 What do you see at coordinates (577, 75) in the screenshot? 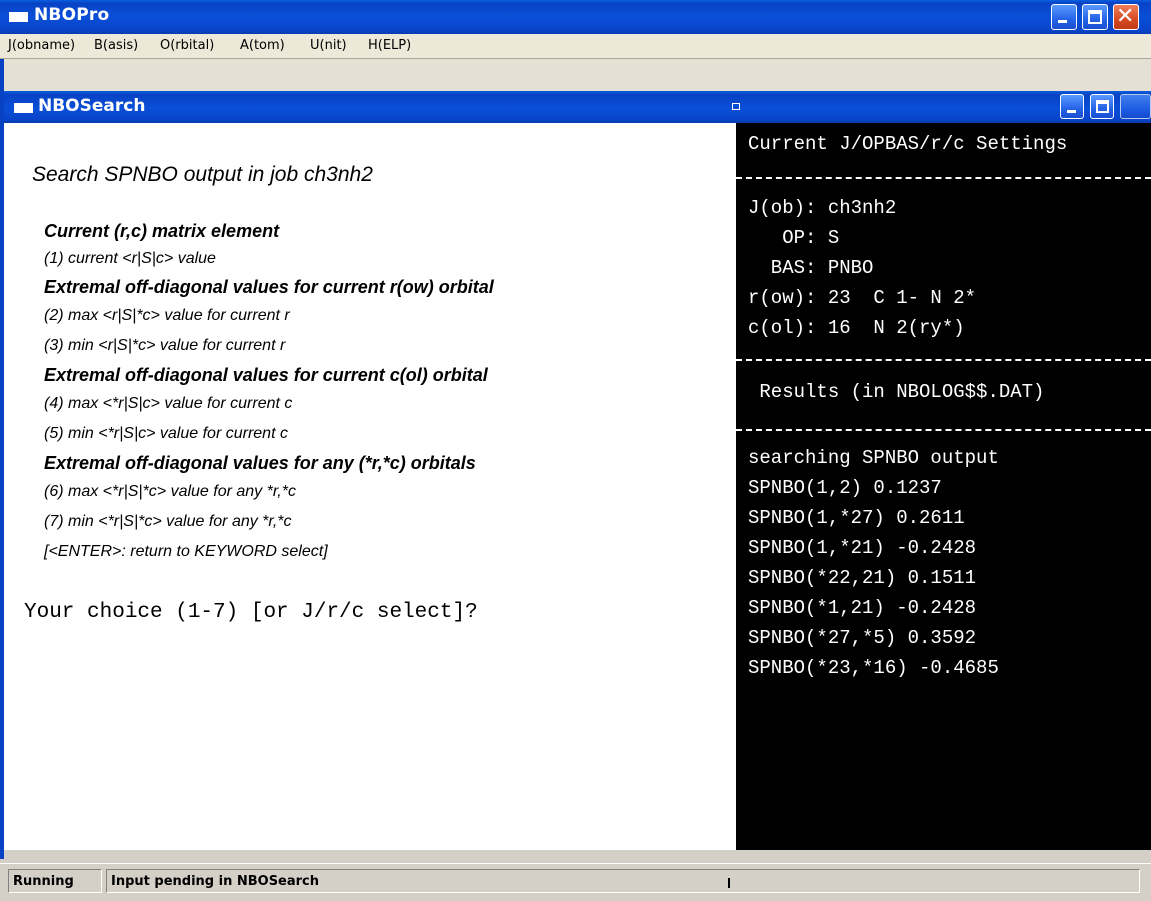
I see `mdi-background` at bounding box center [577, 75].